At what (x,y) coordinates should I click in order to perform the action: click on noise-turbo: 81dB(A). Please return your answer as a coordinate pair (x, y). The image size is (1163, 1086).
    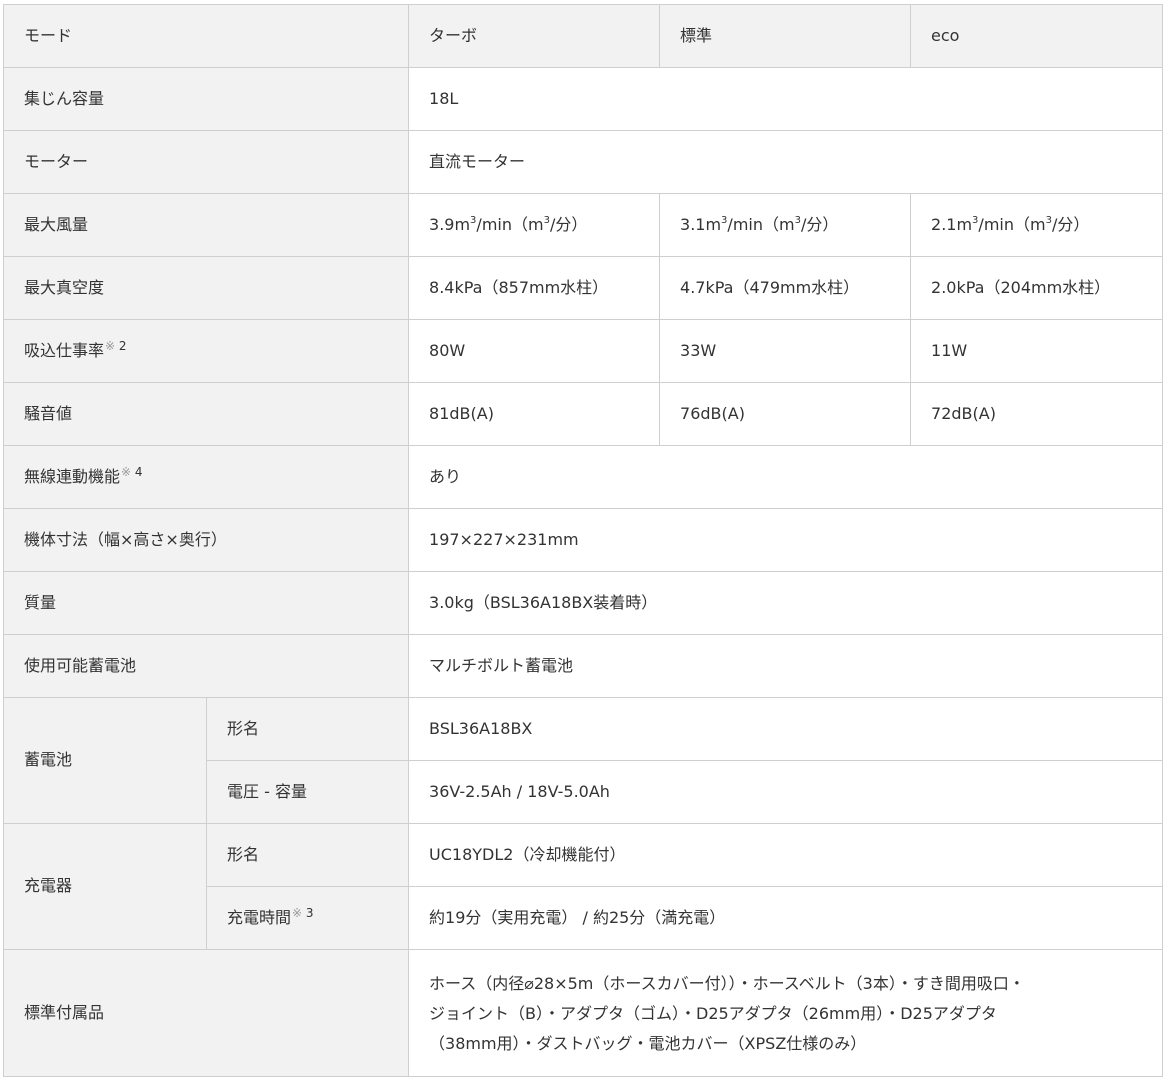
    Looking at the image, I should click on (534, 414).